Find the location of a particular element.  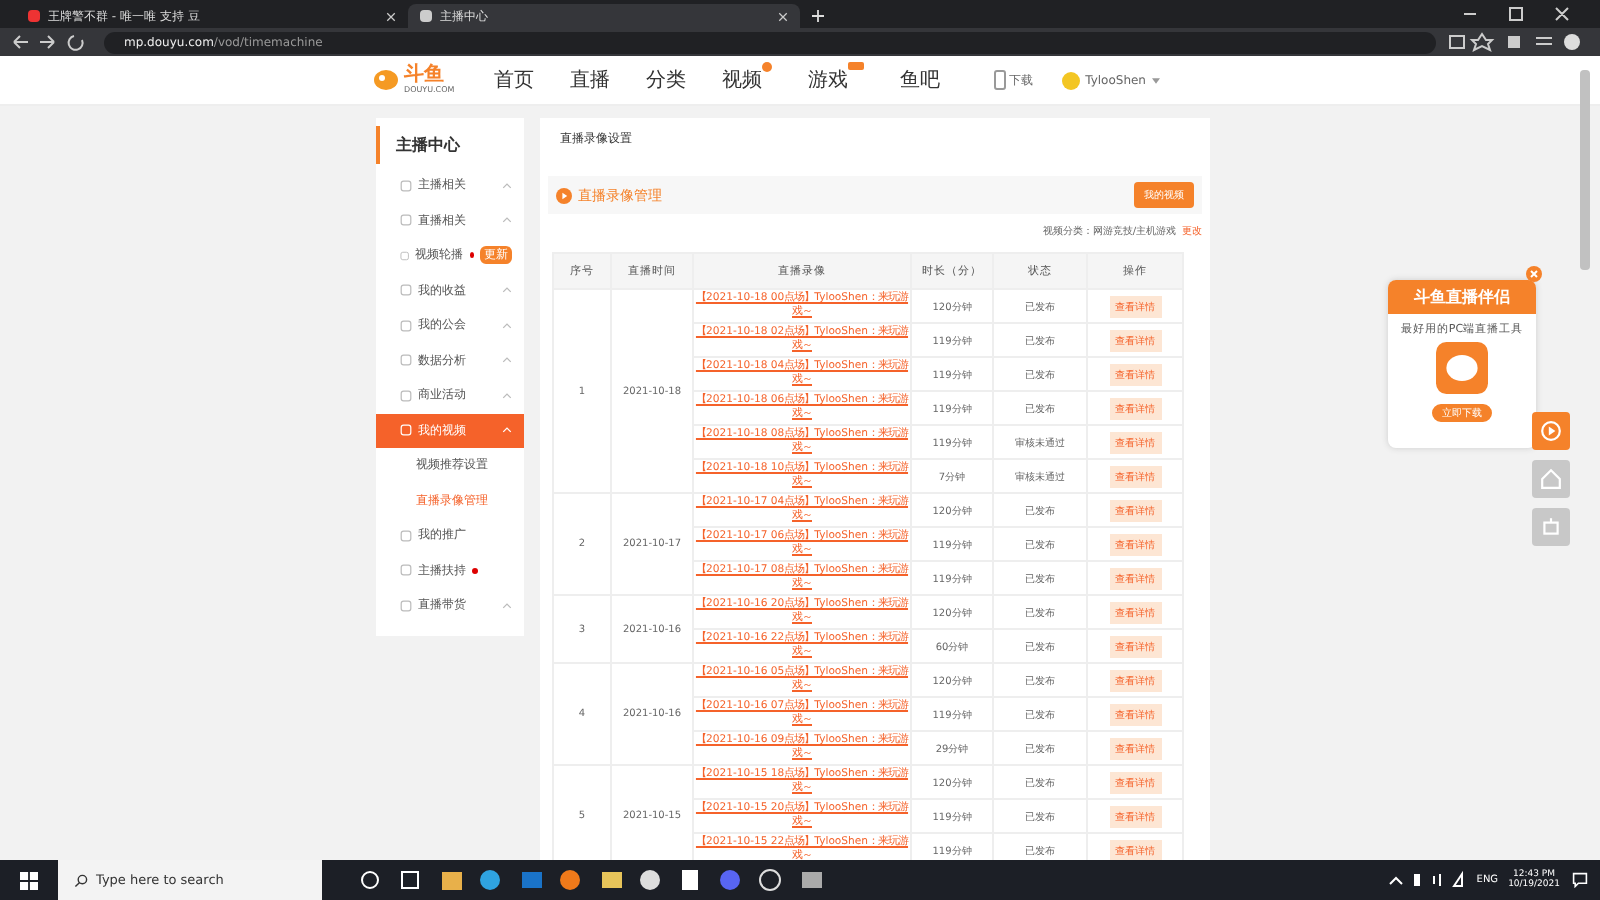

nav-link: 分类 is located at coordinates (666, 80).